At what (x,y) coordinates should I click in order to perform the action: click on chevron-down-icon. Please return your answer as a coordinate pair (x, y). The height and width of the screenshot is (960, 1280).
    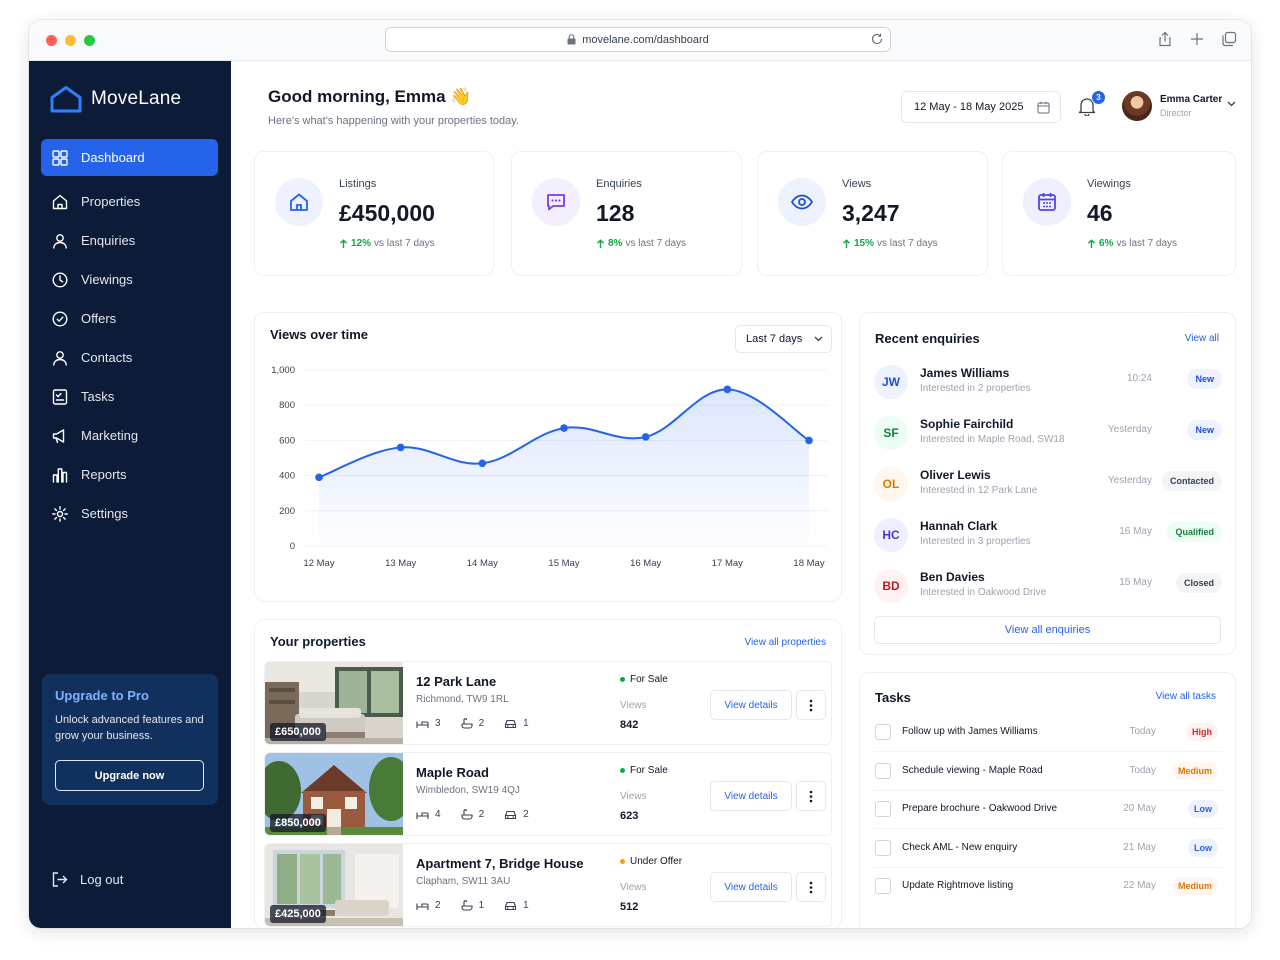
    Looking at the image, I should click on (1231, 104).